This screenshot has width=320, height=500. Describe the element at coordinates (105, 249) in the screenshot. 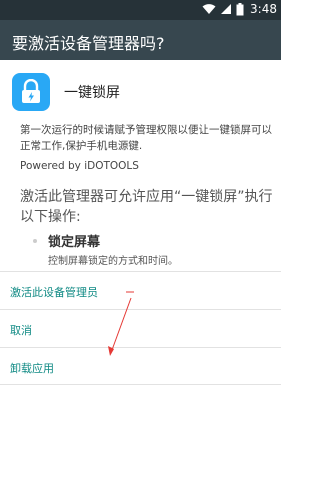

I see `permission-item: 锁定屏幕 控制屏幕锁定的方式和时间。` at that location.